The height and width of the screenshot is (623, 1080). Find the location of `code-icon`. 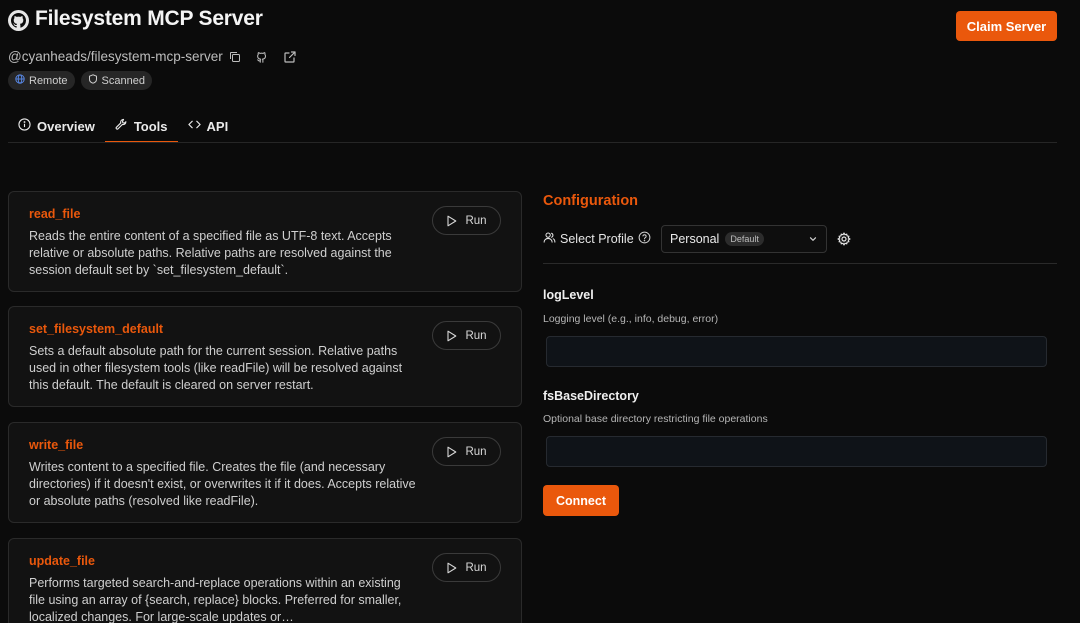

code-icon is located at coordinates (194, 126).